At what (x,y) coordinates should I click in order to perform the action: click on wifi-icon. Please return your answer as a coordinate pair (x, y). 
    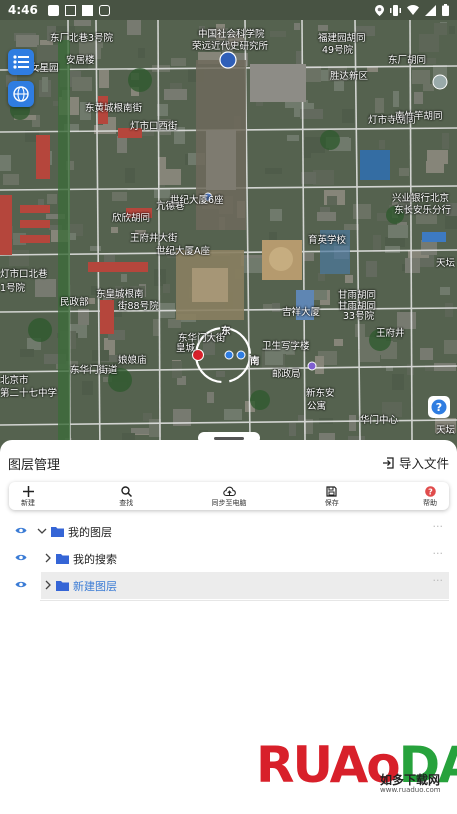
    Looking at the image, I should click on (413, 10).